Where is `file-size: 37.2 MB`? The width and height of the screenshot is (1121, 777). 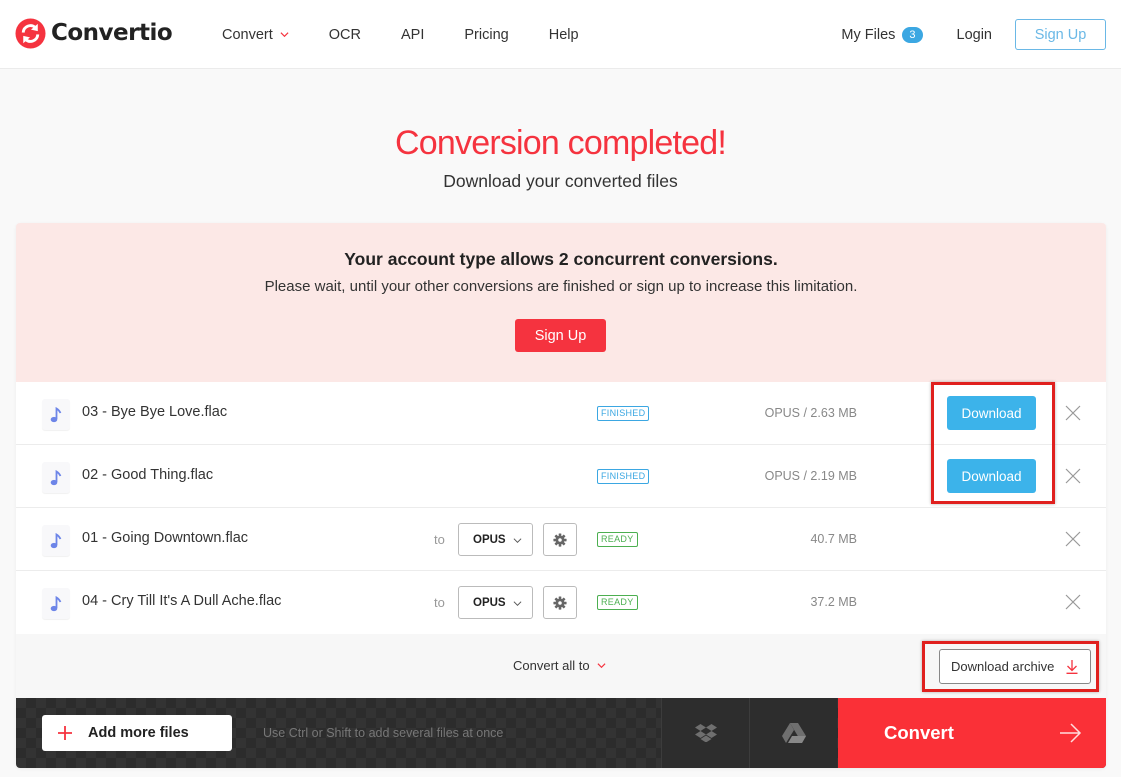 file-size: 37.2 MB is located at coordinates (833, 602).